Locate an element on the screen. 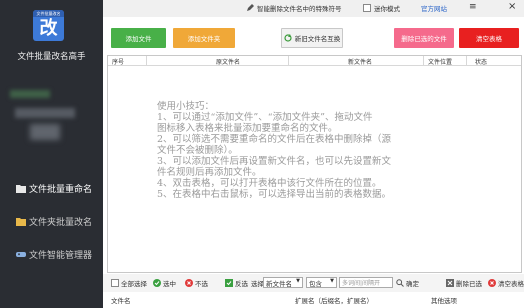 This screenshot has width=524, height=308. match-select: 包含 ▼ is located at coordinates (321, 282).